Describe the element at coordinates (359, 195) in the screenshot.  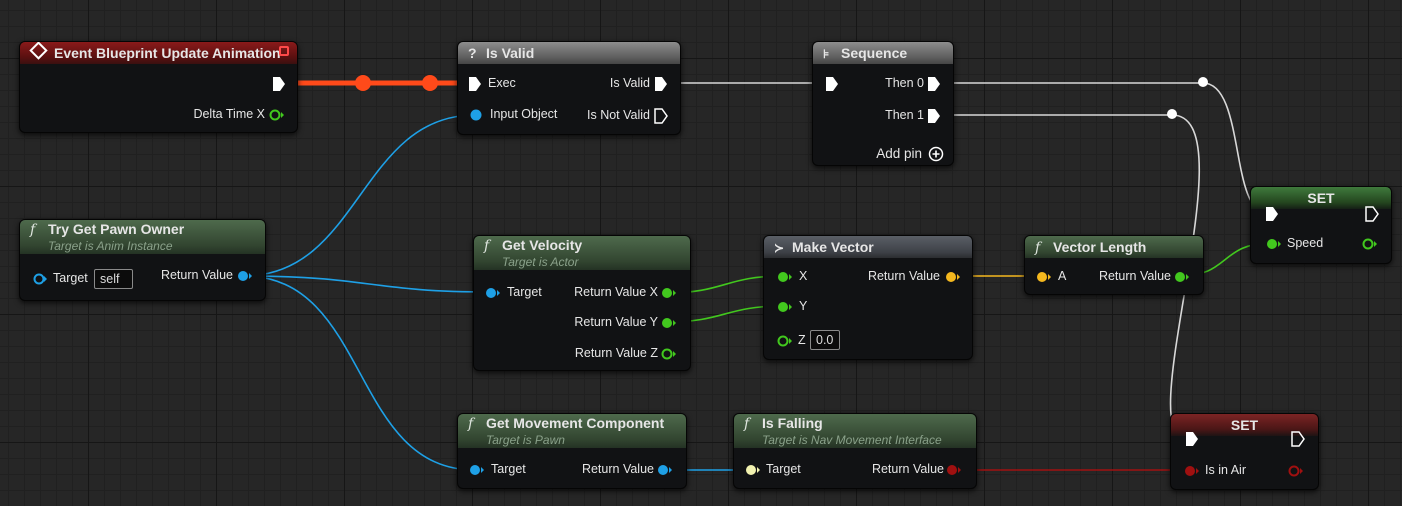
I see `wire-pawn-to-isvalid` at that location.